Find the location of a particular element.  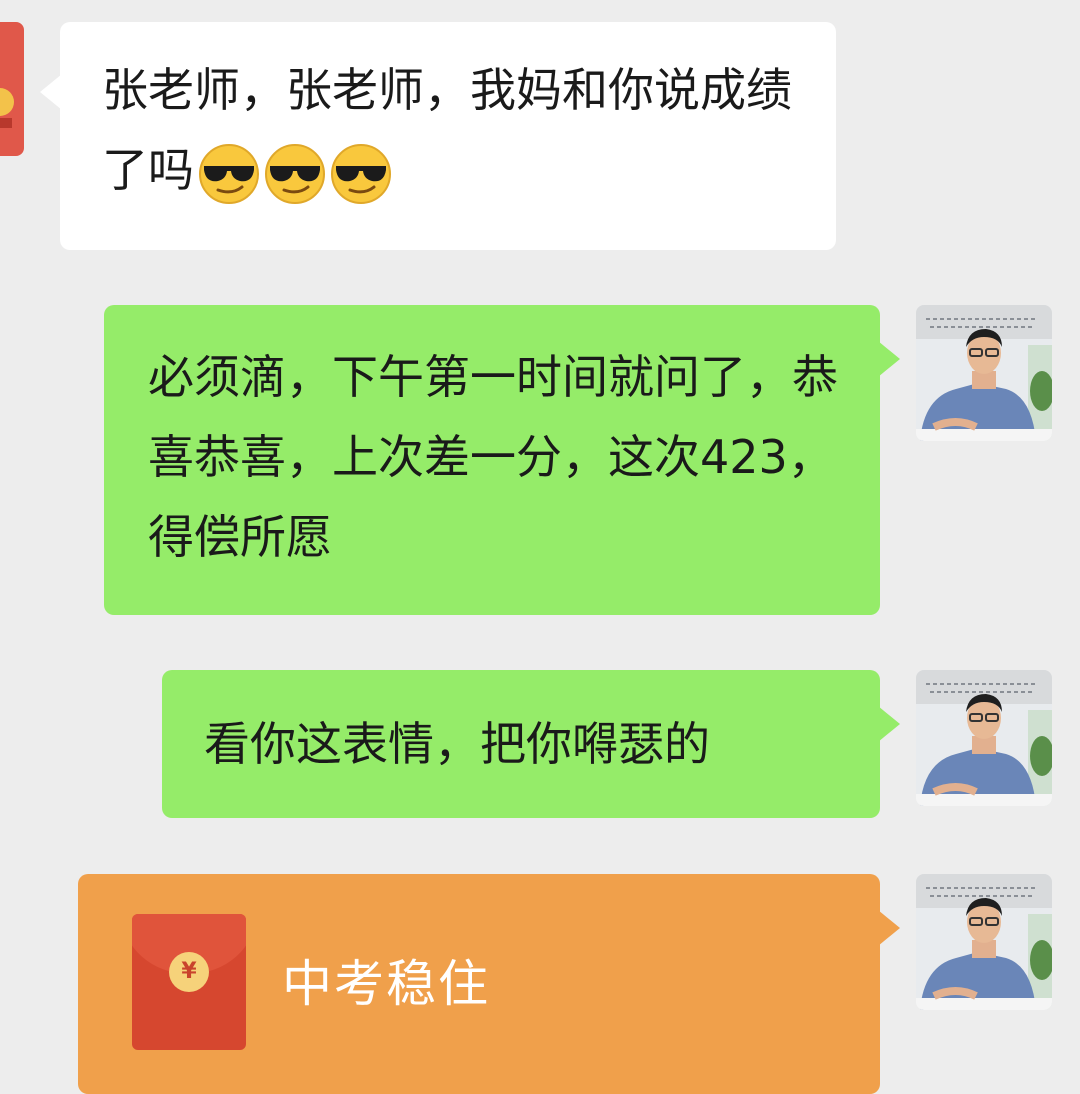

outgoing-message-bubble: 看你这表情，把你嘚瑟的 is located at coordinates (531, 744).